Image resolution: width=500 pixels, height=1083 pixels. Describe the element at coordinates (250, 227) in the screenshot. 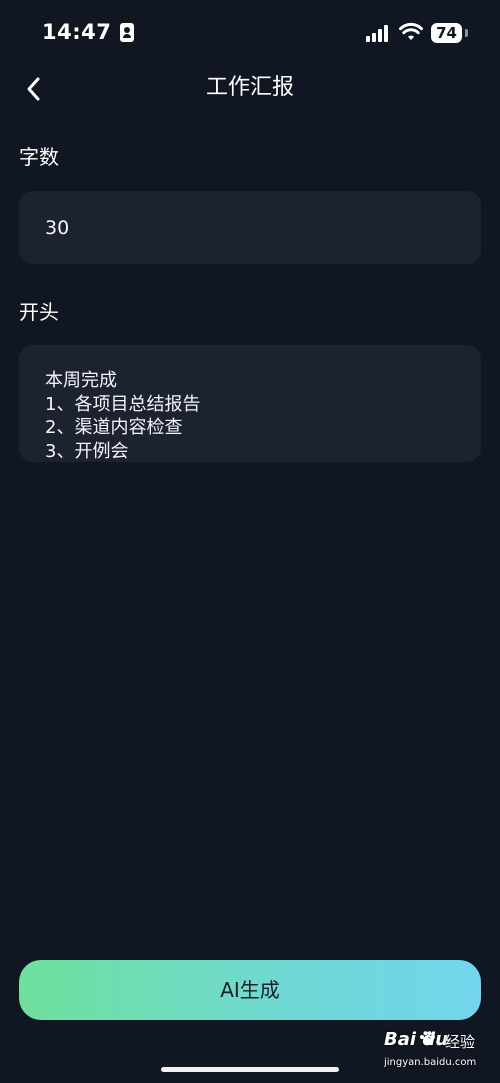

I see `word-count-input: 30` at that location.